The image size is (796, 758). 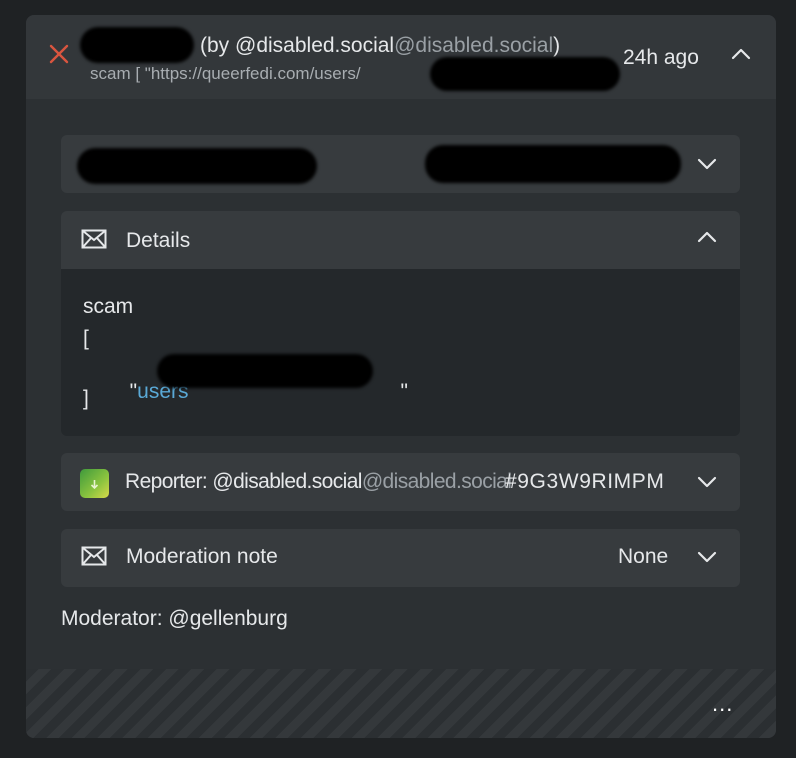 What do you see at coordinates (557, 45) in the screenshot?
I see `handle-suffix: )` at bounding box center [557, 45].